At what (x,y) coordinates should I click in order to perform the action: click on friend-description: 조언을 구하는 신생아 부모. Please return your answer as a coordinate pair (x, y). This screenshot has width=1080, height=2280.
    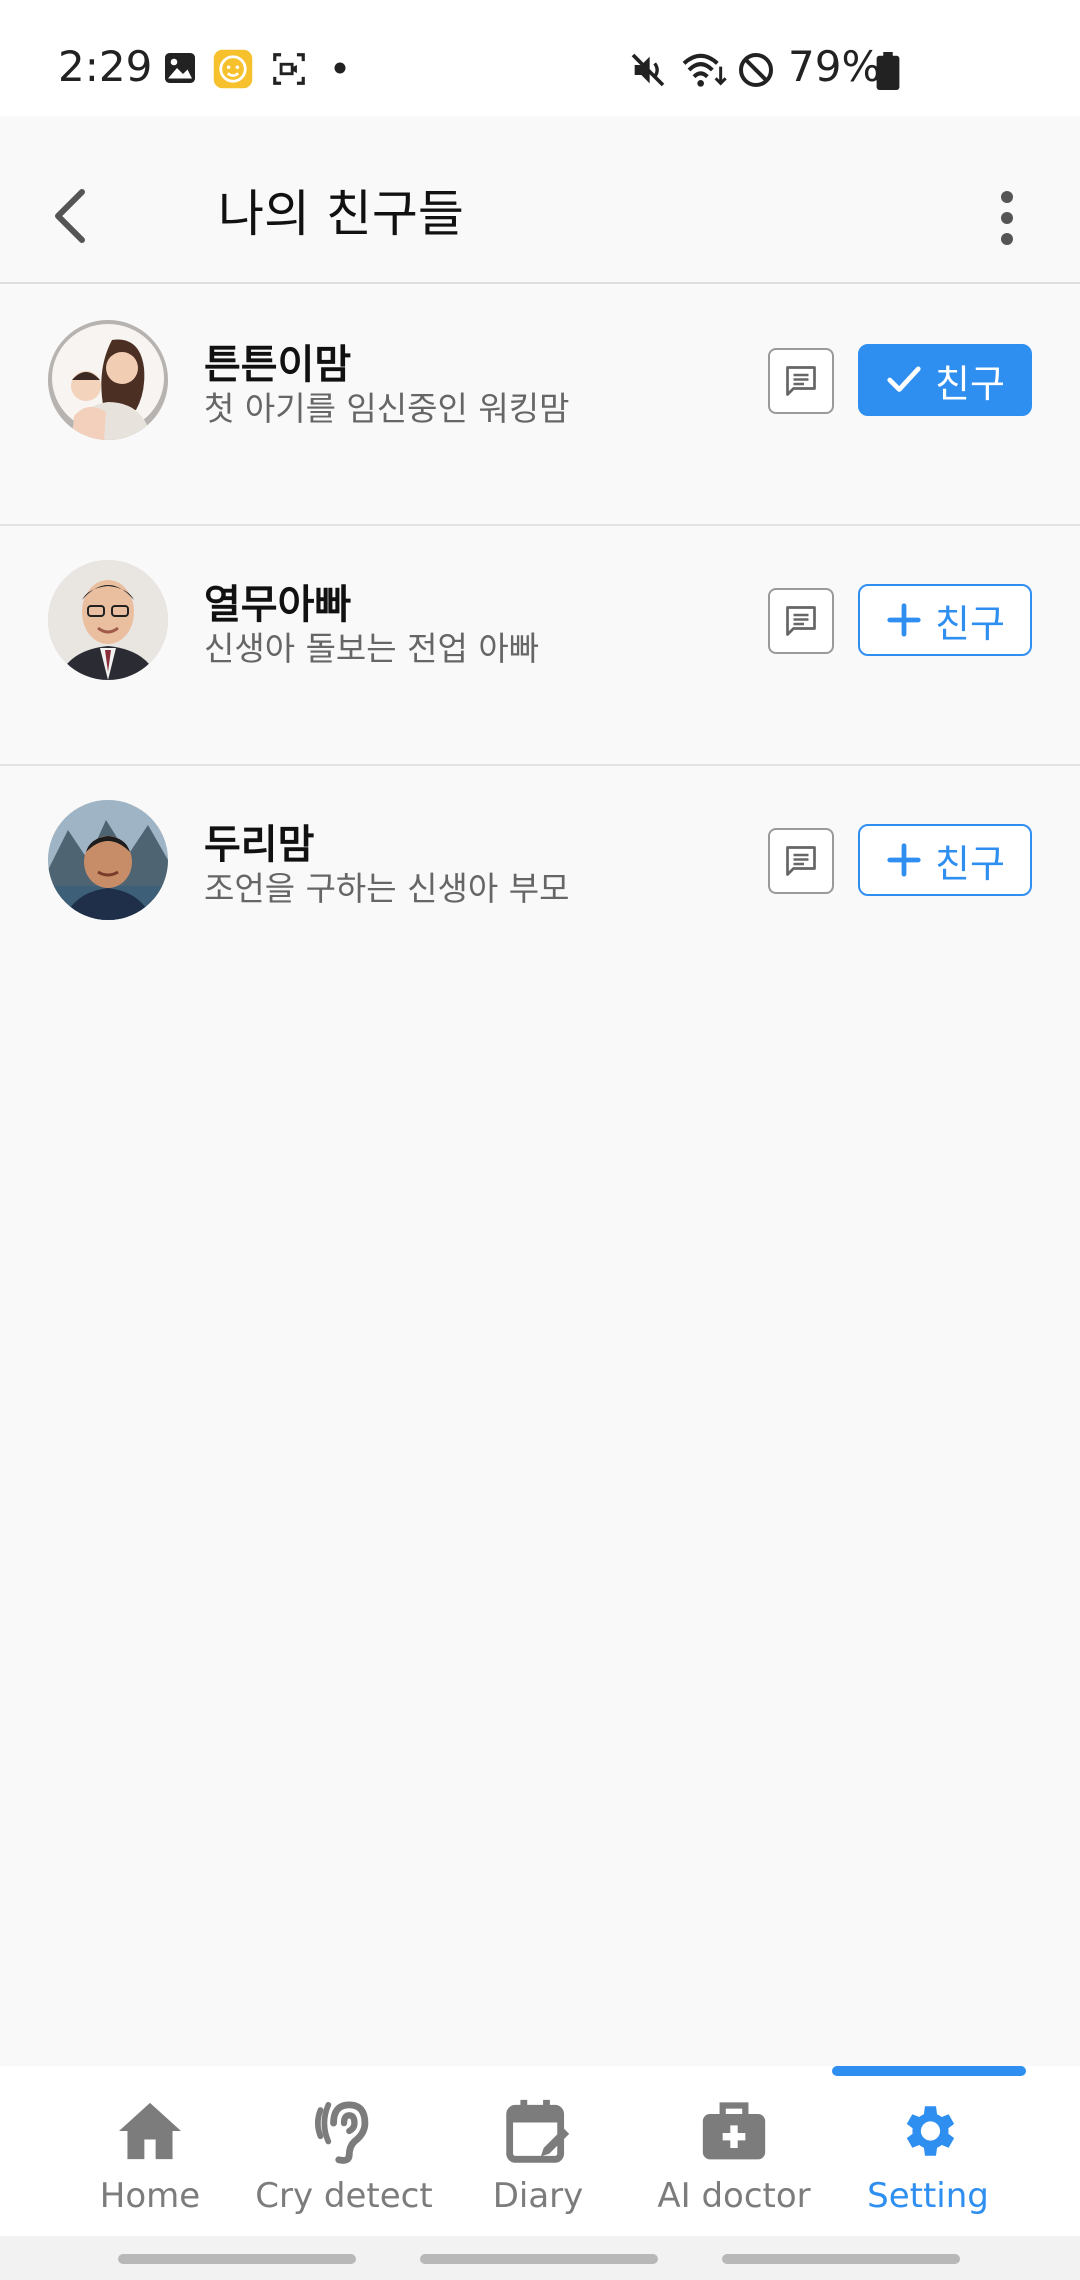
    Looking at the image, I should click on (387, 888).